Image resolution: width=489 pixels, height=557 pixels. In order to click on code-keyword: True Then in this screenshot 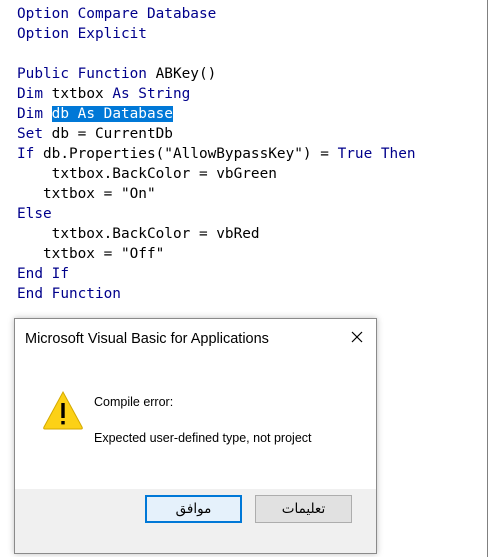, I will do `click(376, 154)`.